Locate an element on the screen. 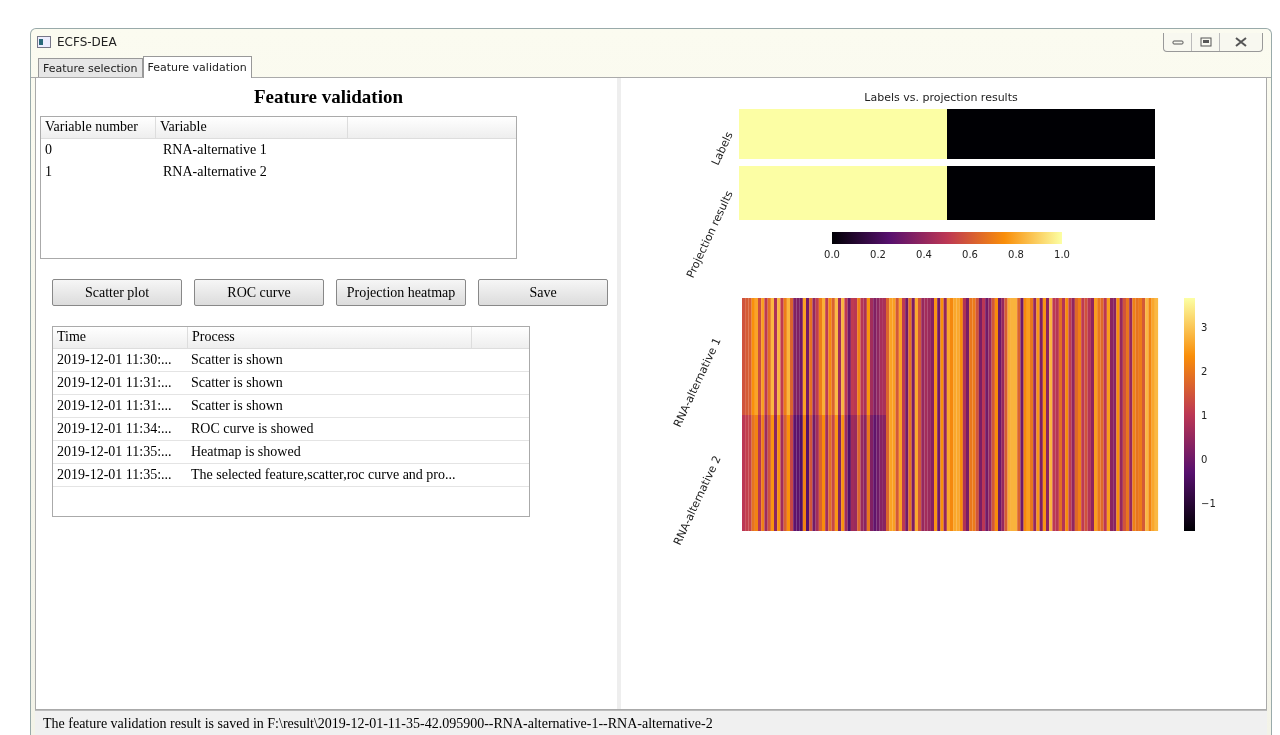 Image resolution: width=1280 pixels, height=735 pixels. table-cell-text: RNA-alternative 2 is located at coordinates (215, 172).